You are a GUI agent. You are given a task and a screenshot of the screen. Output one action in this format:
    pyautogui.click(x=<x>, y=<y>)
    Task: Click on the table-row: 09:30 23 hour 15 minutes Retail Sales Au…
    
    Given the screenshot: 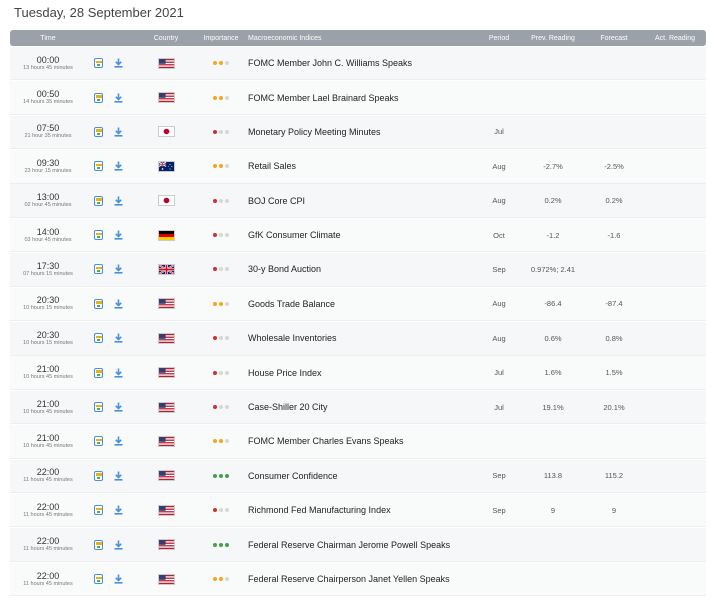 What is the action you would take?
    pyautogui.click(x=358, y=167)
    